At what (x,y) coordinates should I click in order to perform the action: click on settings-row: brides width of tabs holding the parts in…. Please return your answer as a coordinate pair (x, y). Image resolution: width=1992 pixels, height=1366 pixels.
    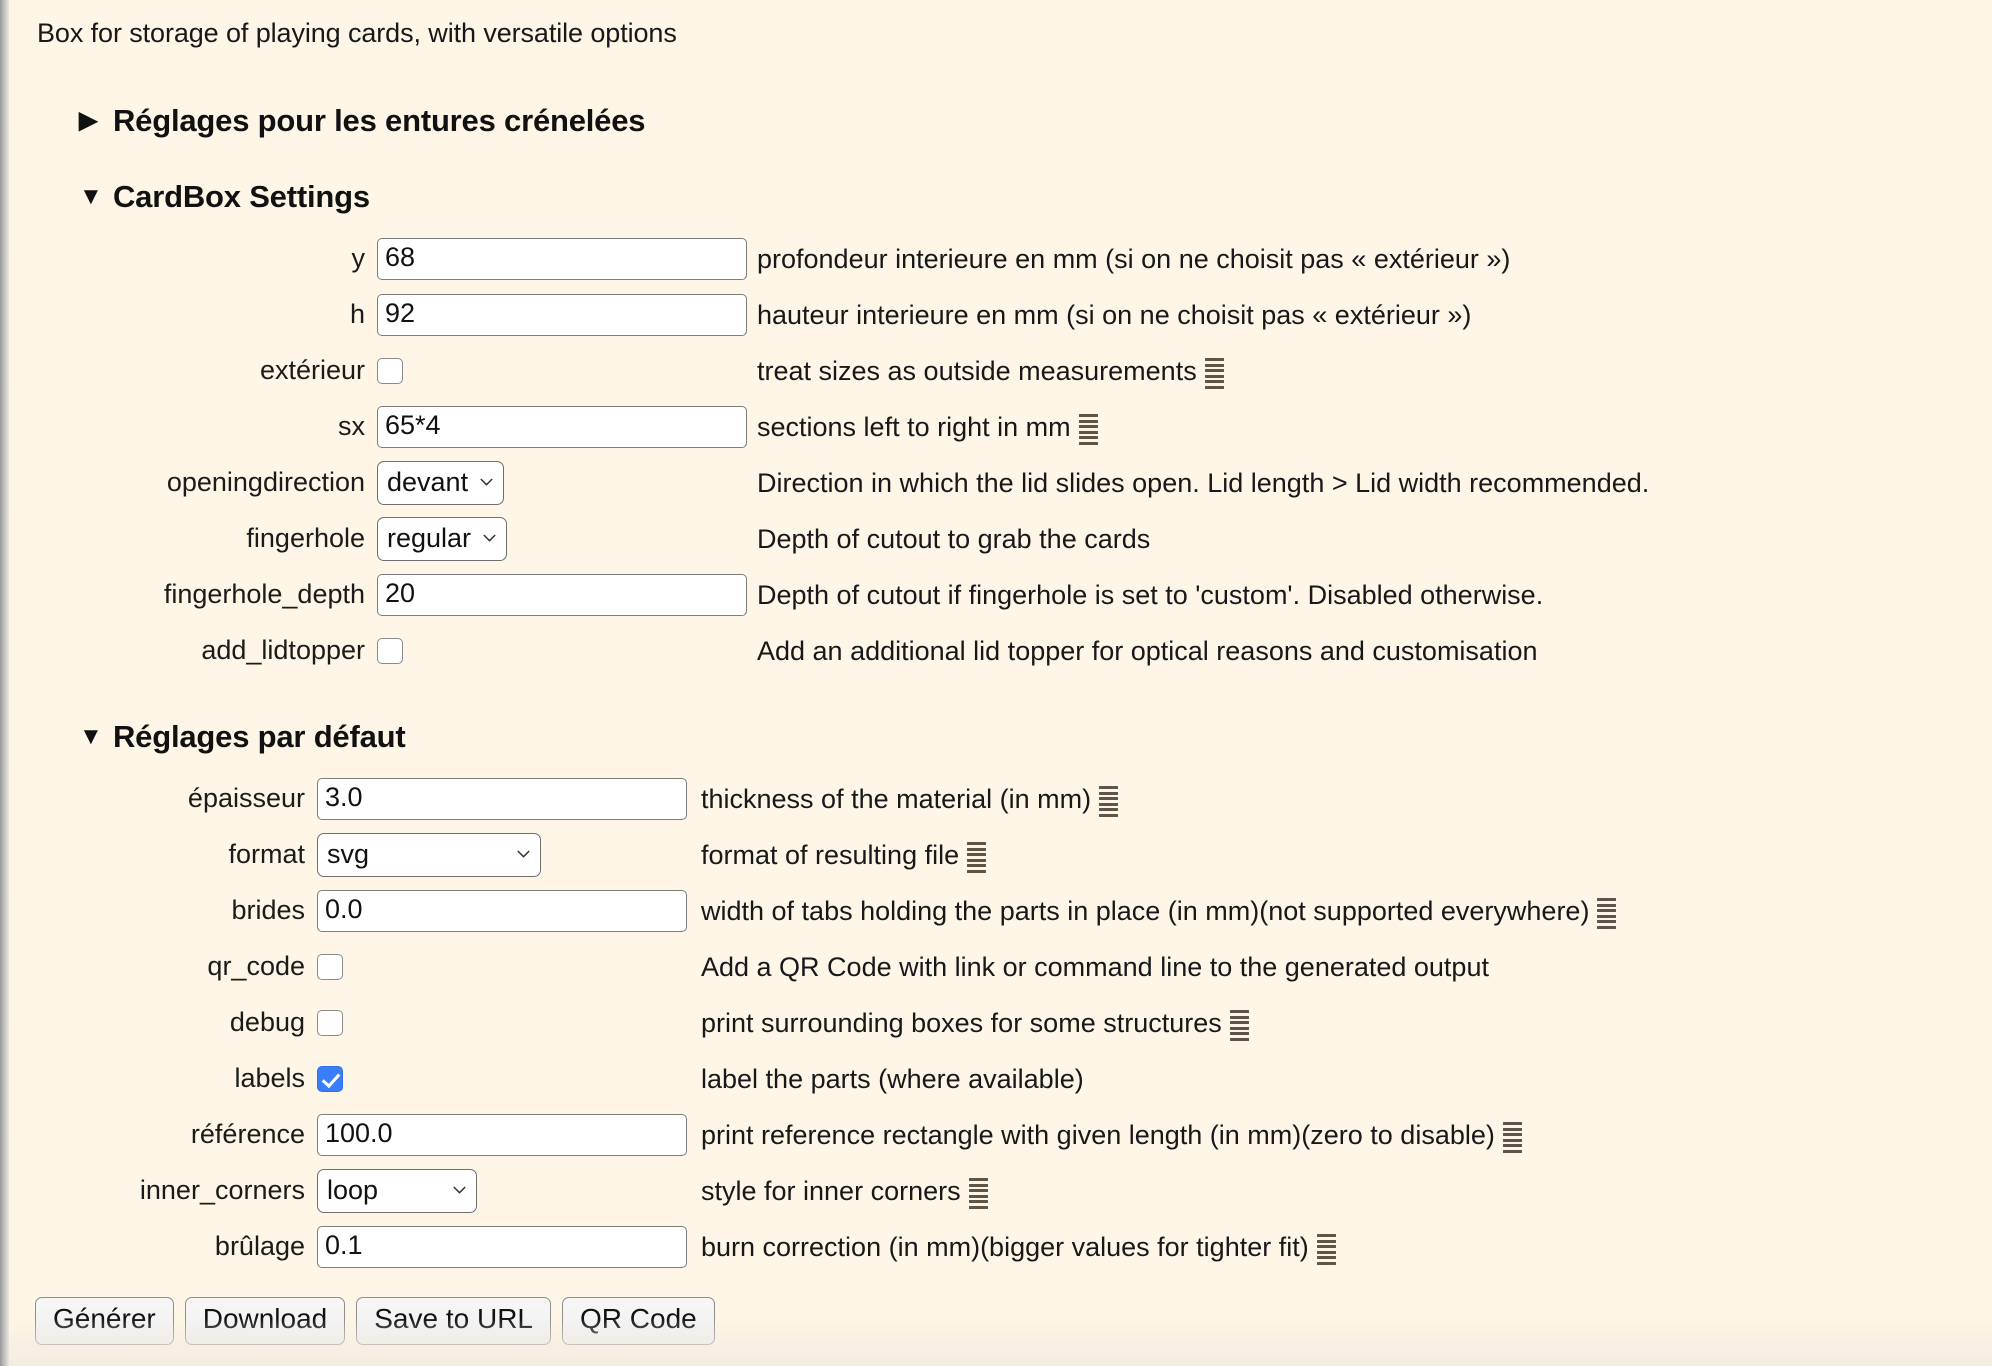
    Looking at the image, I should click on (1009, 911).